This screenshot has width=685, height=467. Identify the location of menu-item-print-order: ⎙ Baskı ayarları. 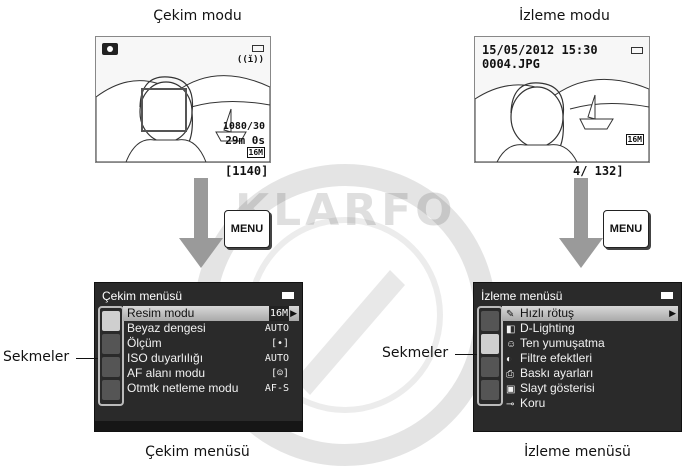
(590, 373).